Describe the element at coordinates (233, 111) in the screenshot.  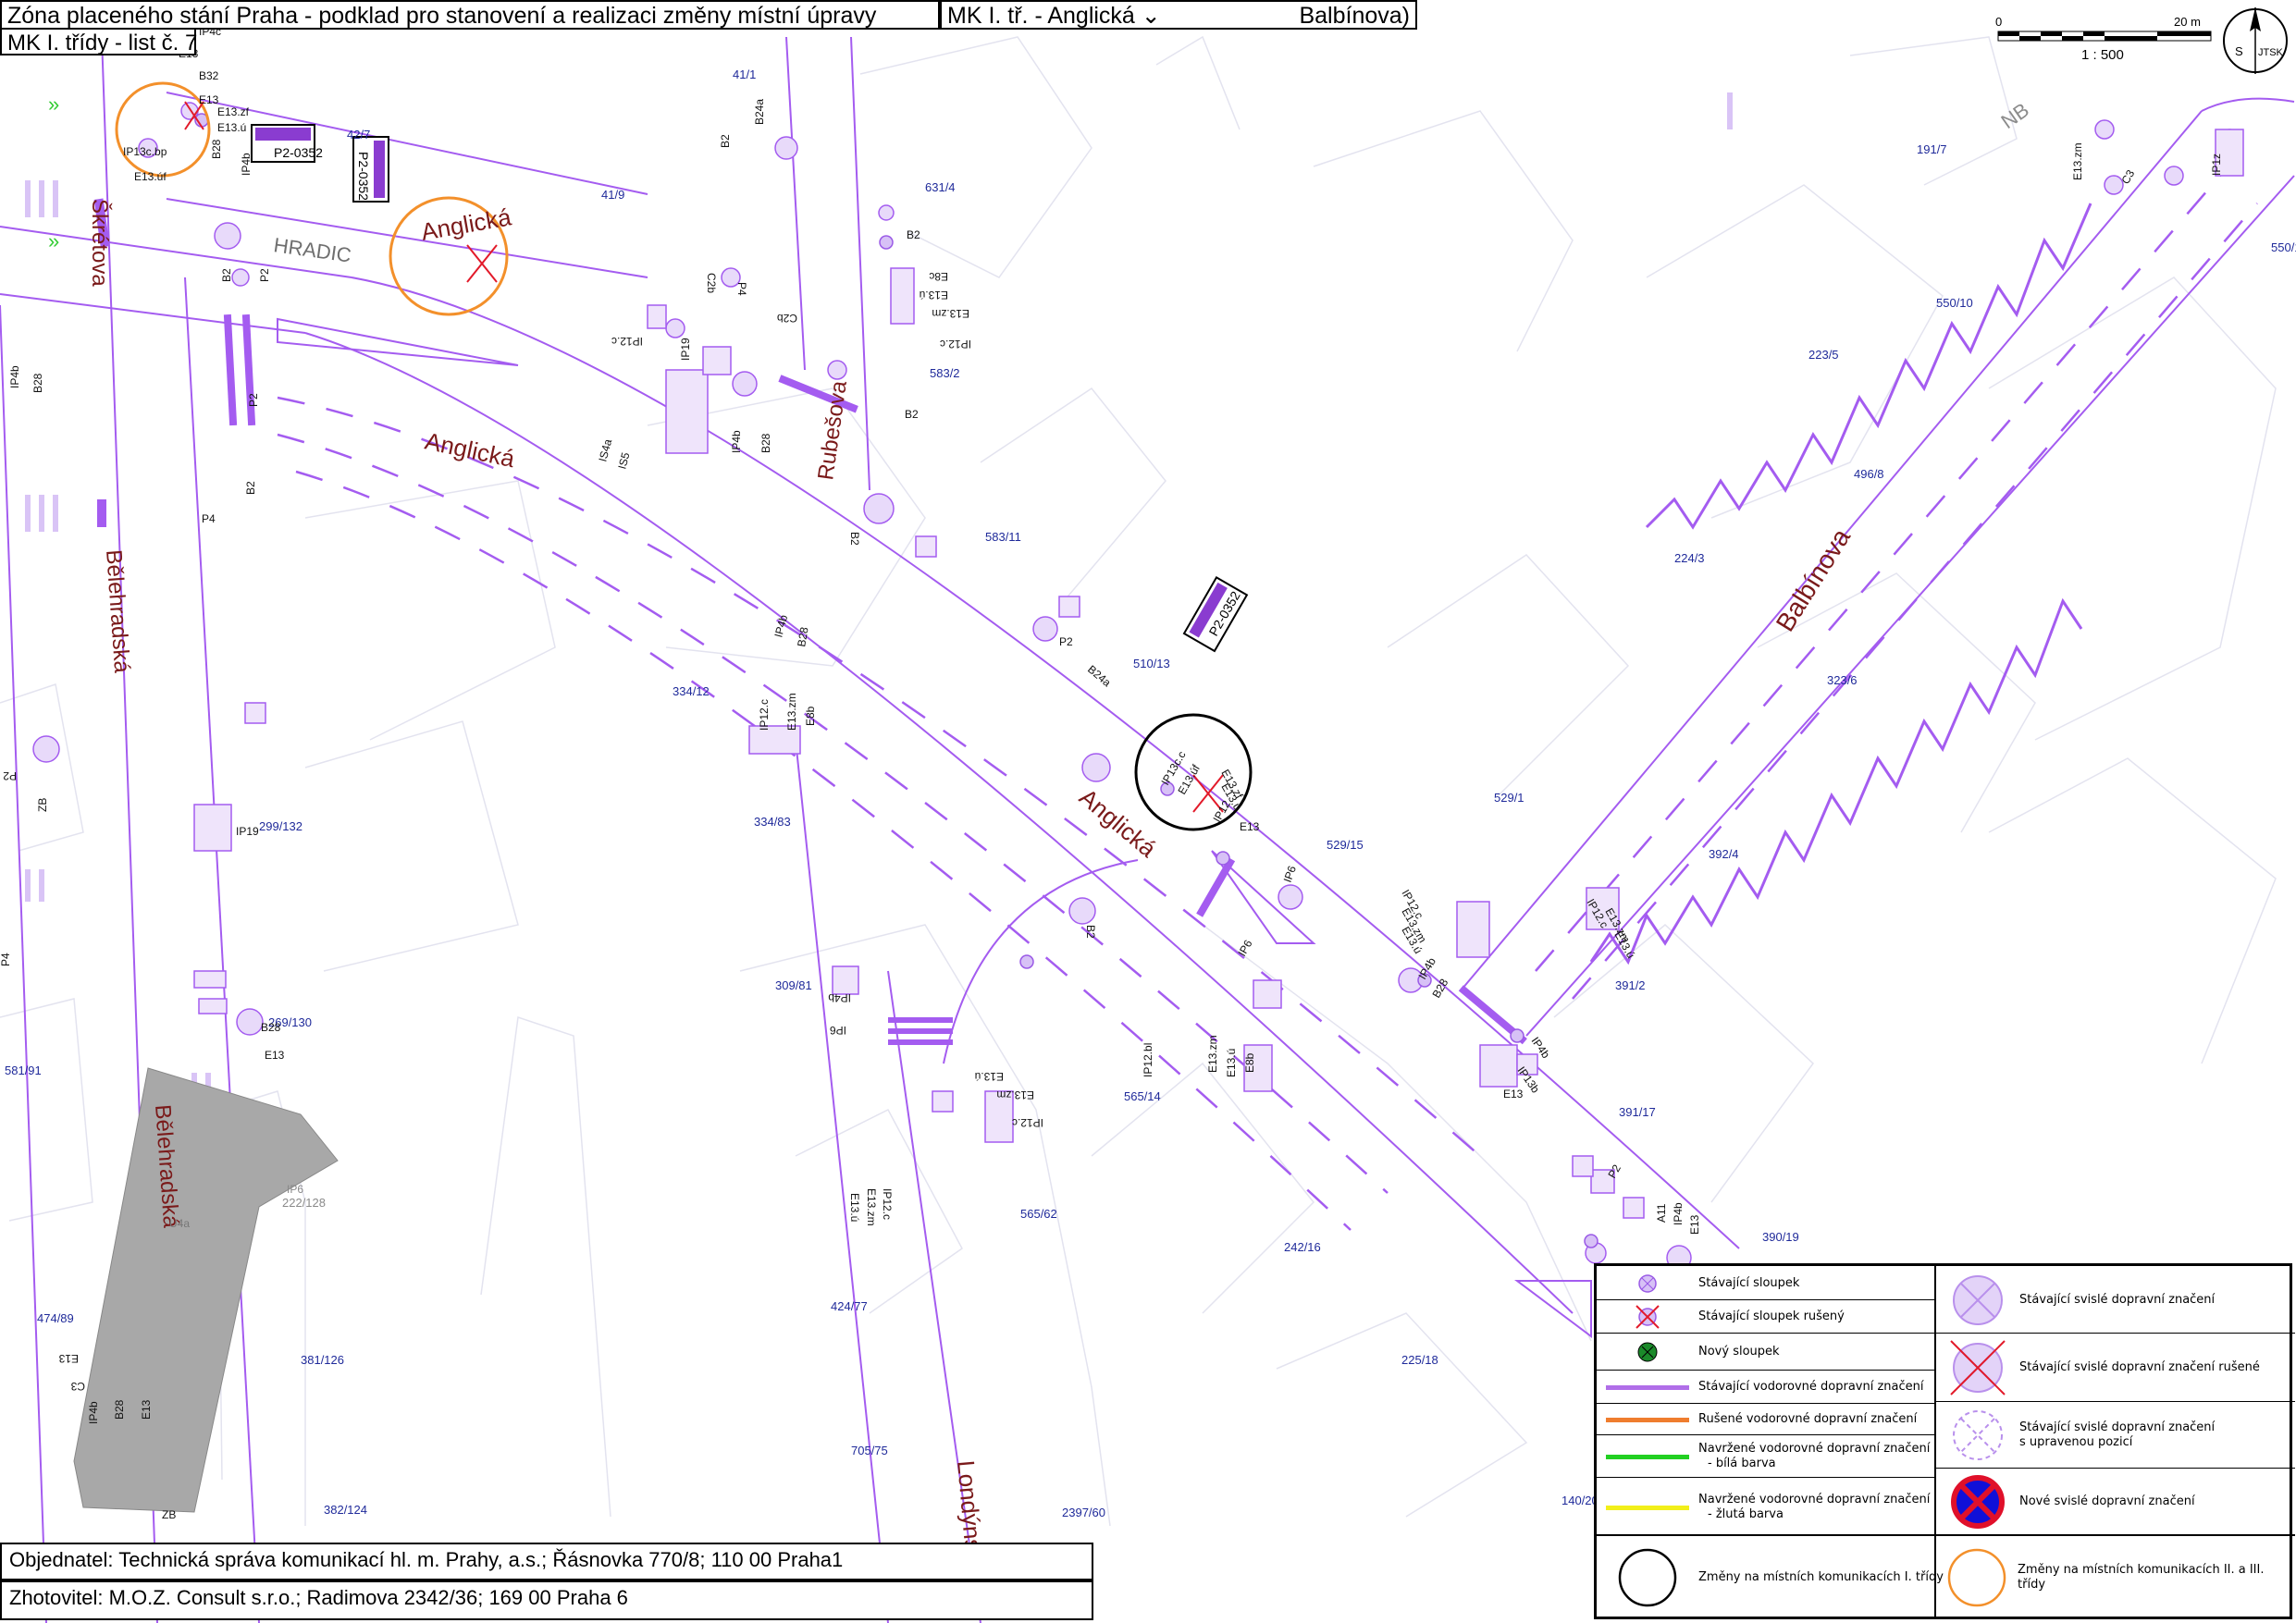
I see `svg-text: E13.zf` at that location.